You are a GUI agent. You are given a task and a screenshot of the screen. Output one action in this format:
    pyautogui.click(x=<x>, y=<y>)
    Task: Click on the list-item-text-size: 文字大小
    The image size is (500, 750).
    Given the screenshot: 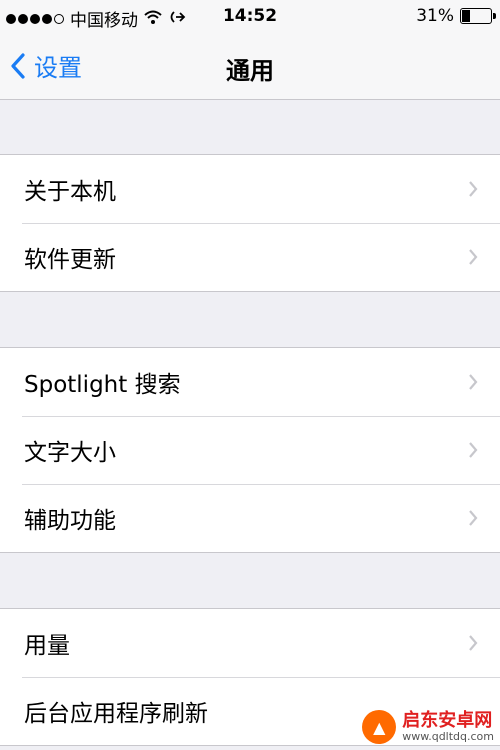 What is the action you would take?
    pyautogui.click(x=250, y=450)
    